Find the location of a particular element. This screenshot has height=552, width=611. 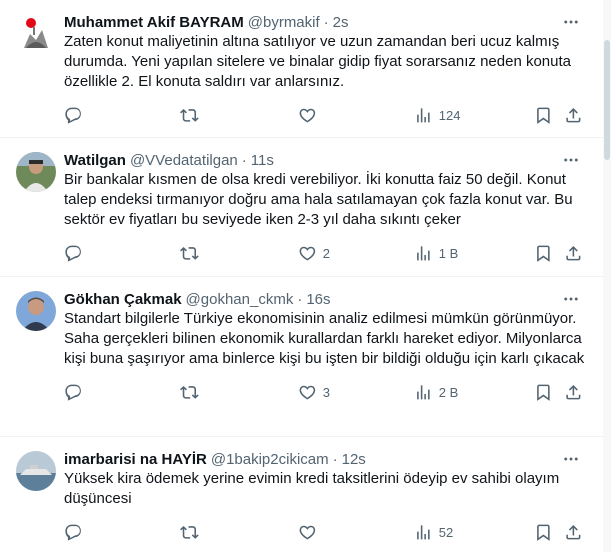

view-count: 124 is located at coordinates (449, 115).